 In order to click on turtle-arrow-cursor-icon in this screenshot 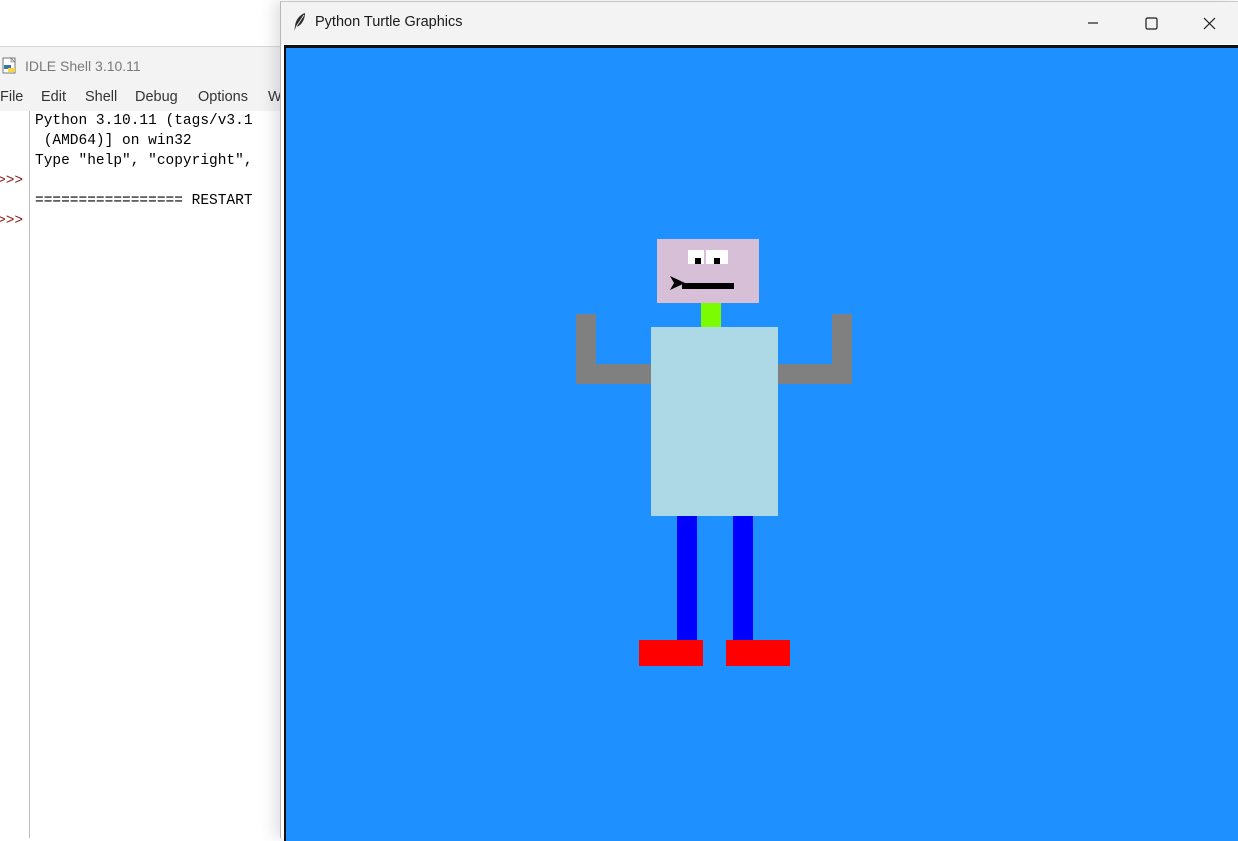, I will do `click(677, 283)`.